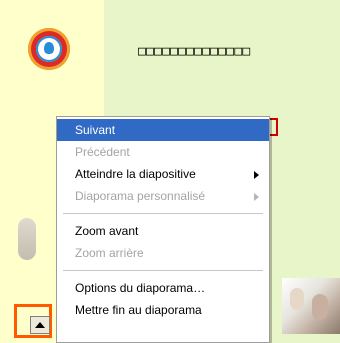 This screenshot has width=340, height=343. What do you see at coordinates (138, 310) in the screenshot?
I see `menu-item-label: Mettre fin au diaporama` at bounding box center [138, 310].